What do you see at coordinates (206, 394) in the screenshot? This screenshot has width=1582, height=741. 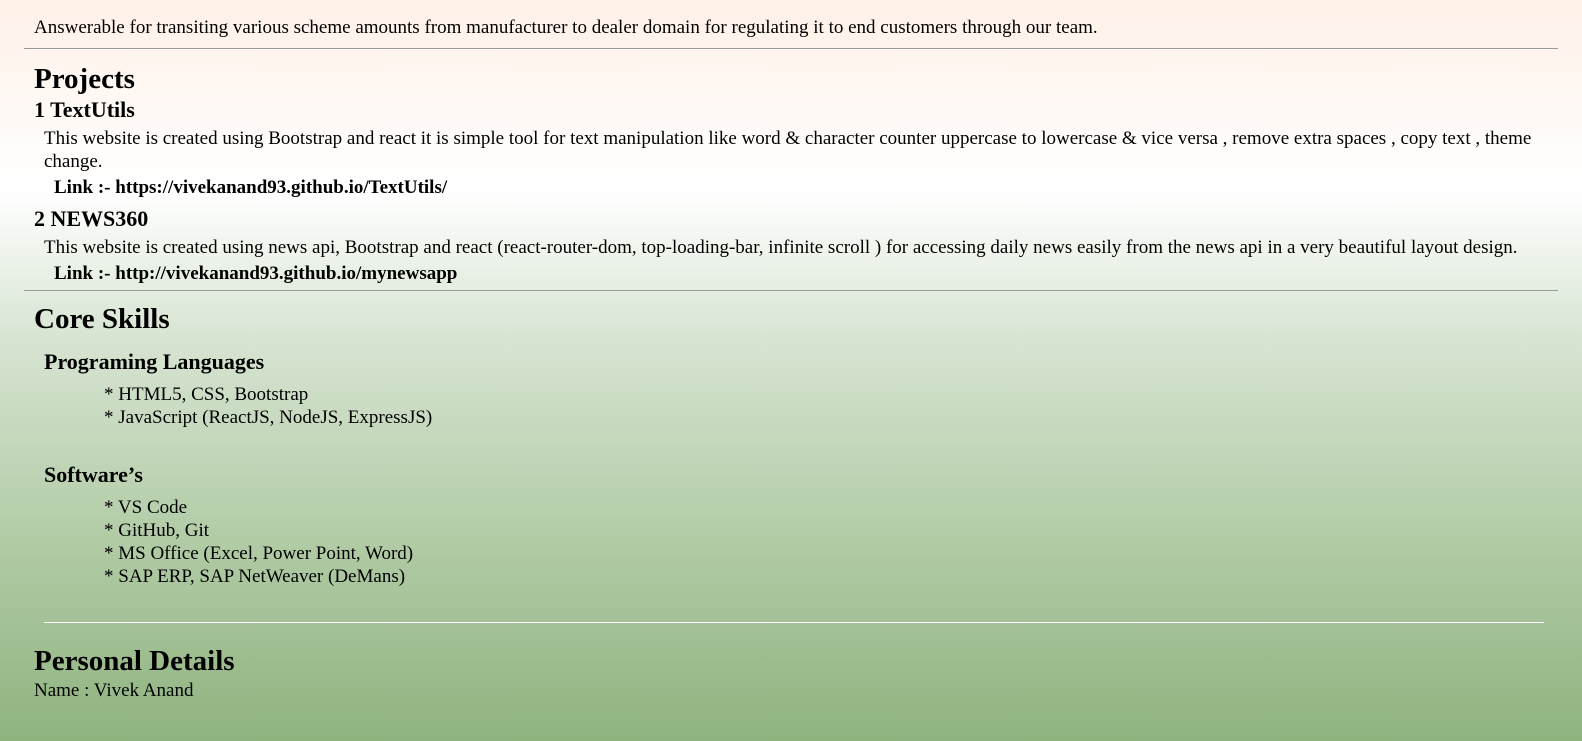 I see `list-item: * HTML5, CSS, Bootstrap` at bounding box center [206, 394].